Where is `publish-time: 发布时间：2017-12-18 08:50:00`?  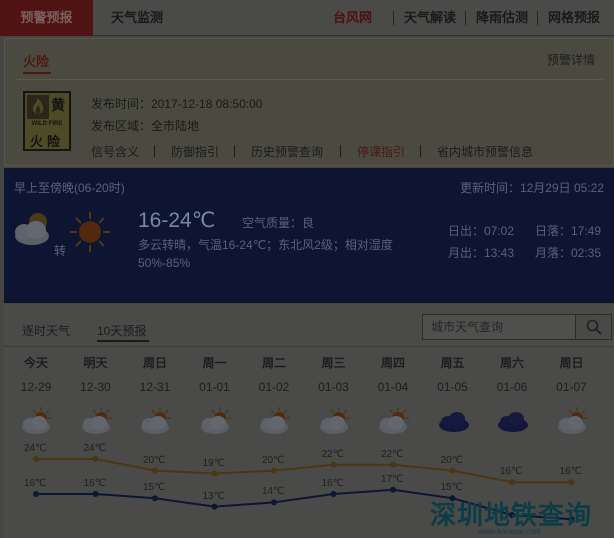 publish-time: 发布时间：2017-12-18 08:50:00 is located at coordinates (177, 104).